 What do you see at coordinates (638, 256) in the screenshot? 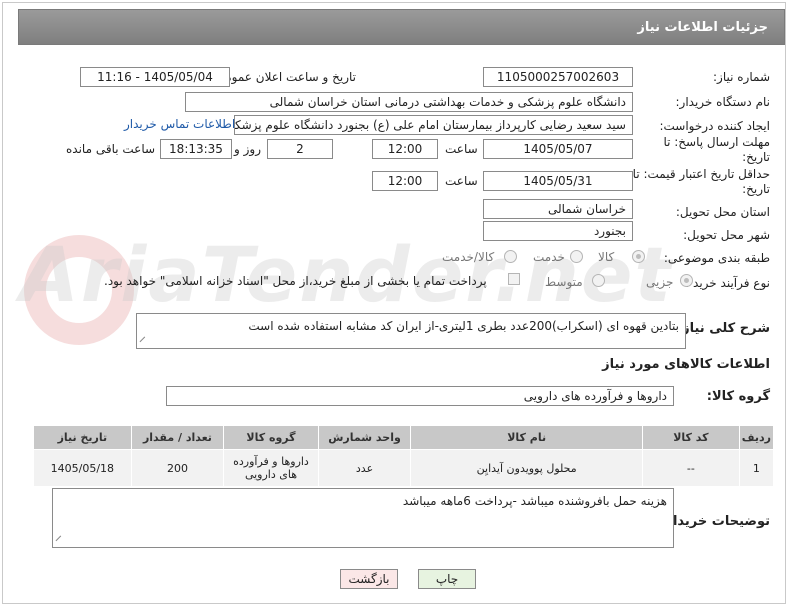
I see `category-radio-goods` at bounding box center [638, 256].